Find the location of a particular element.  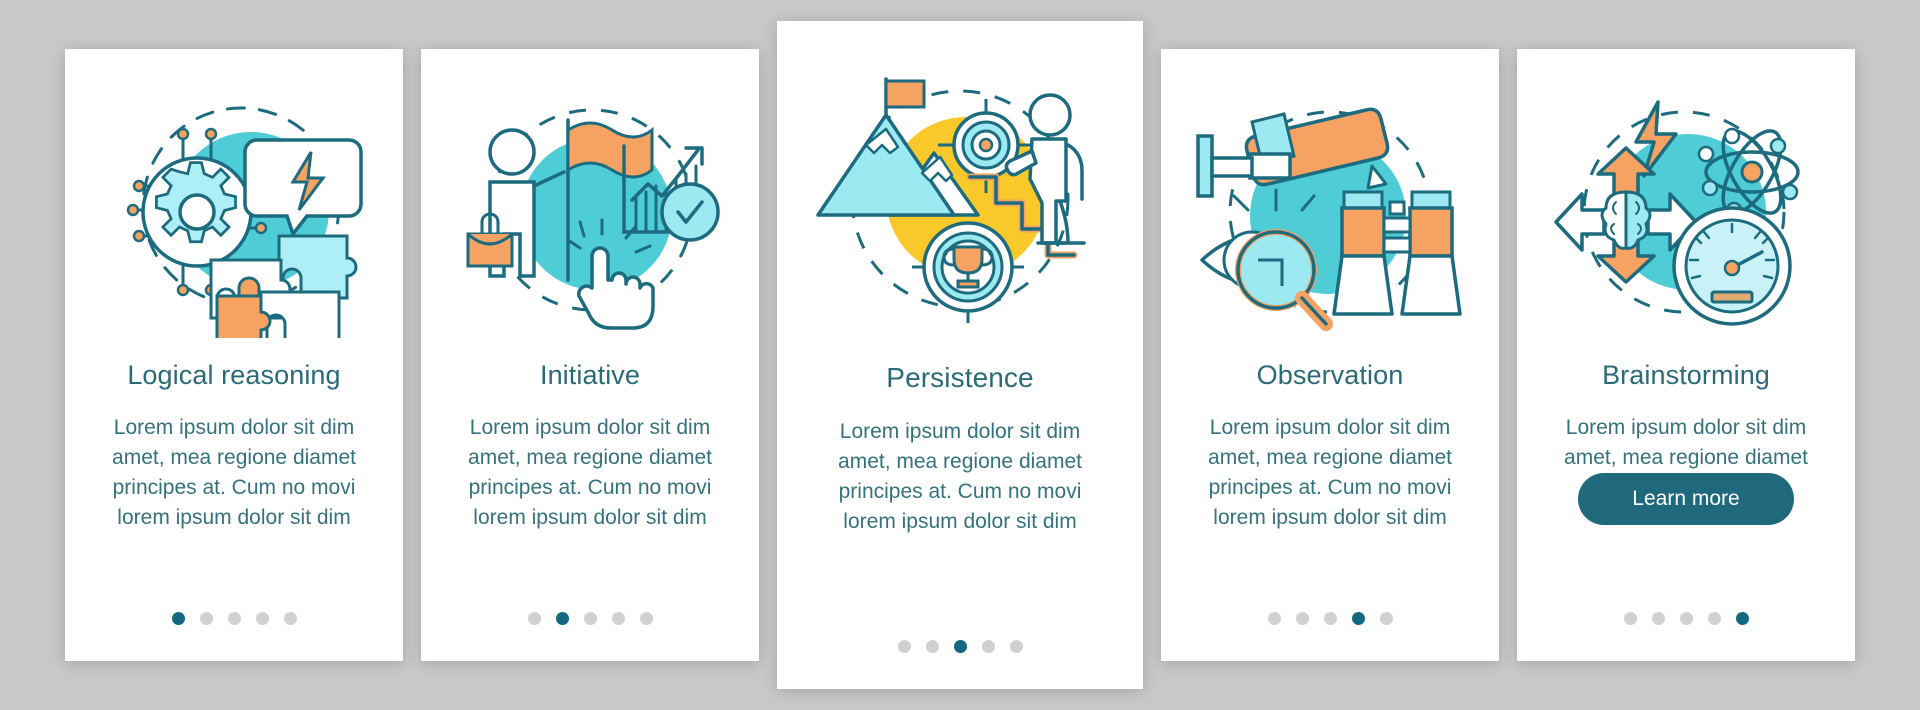

person-flag-chart-icon is located at coordinates (593, 219).